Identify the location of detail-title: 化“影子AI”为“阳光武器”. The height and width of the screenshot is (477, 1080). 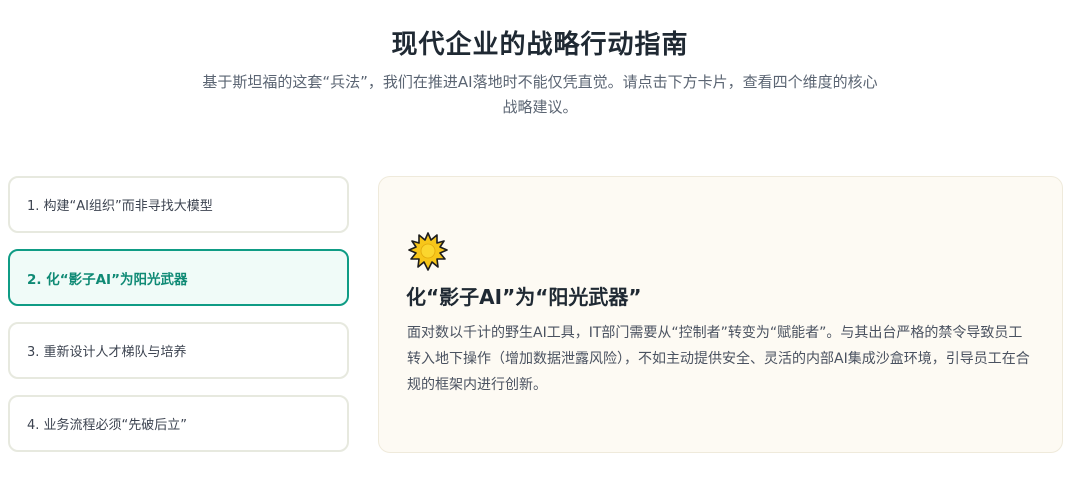
(524, 297).